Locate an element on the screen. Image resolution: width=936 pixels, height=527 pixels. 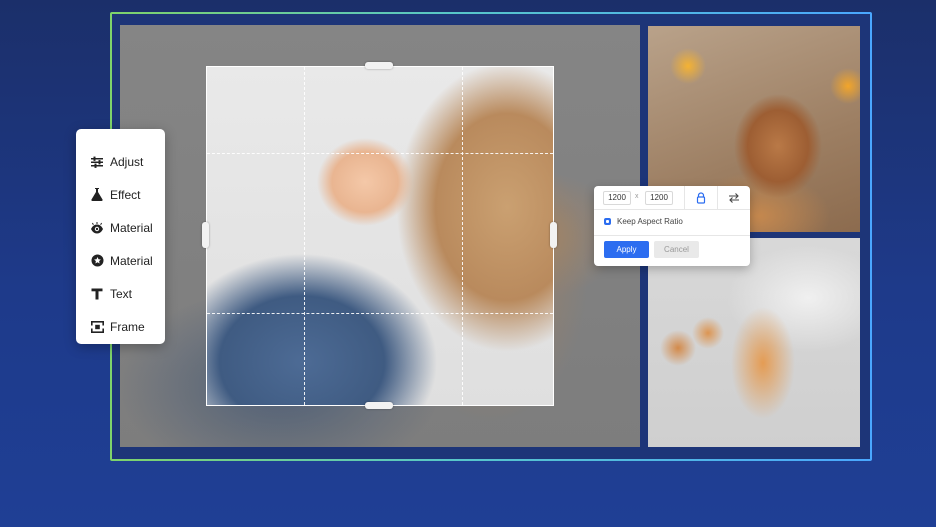
keep-aspect-checkbox is located at coordinates (607, 221).